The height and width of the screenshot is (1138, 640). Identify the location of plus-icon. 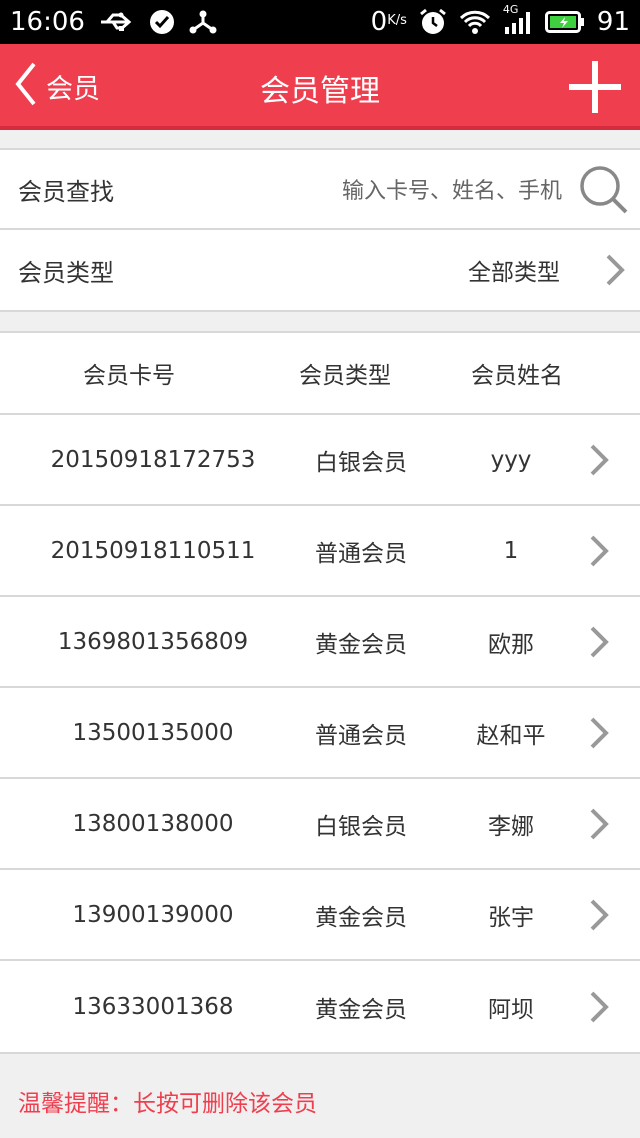
(595, 90).